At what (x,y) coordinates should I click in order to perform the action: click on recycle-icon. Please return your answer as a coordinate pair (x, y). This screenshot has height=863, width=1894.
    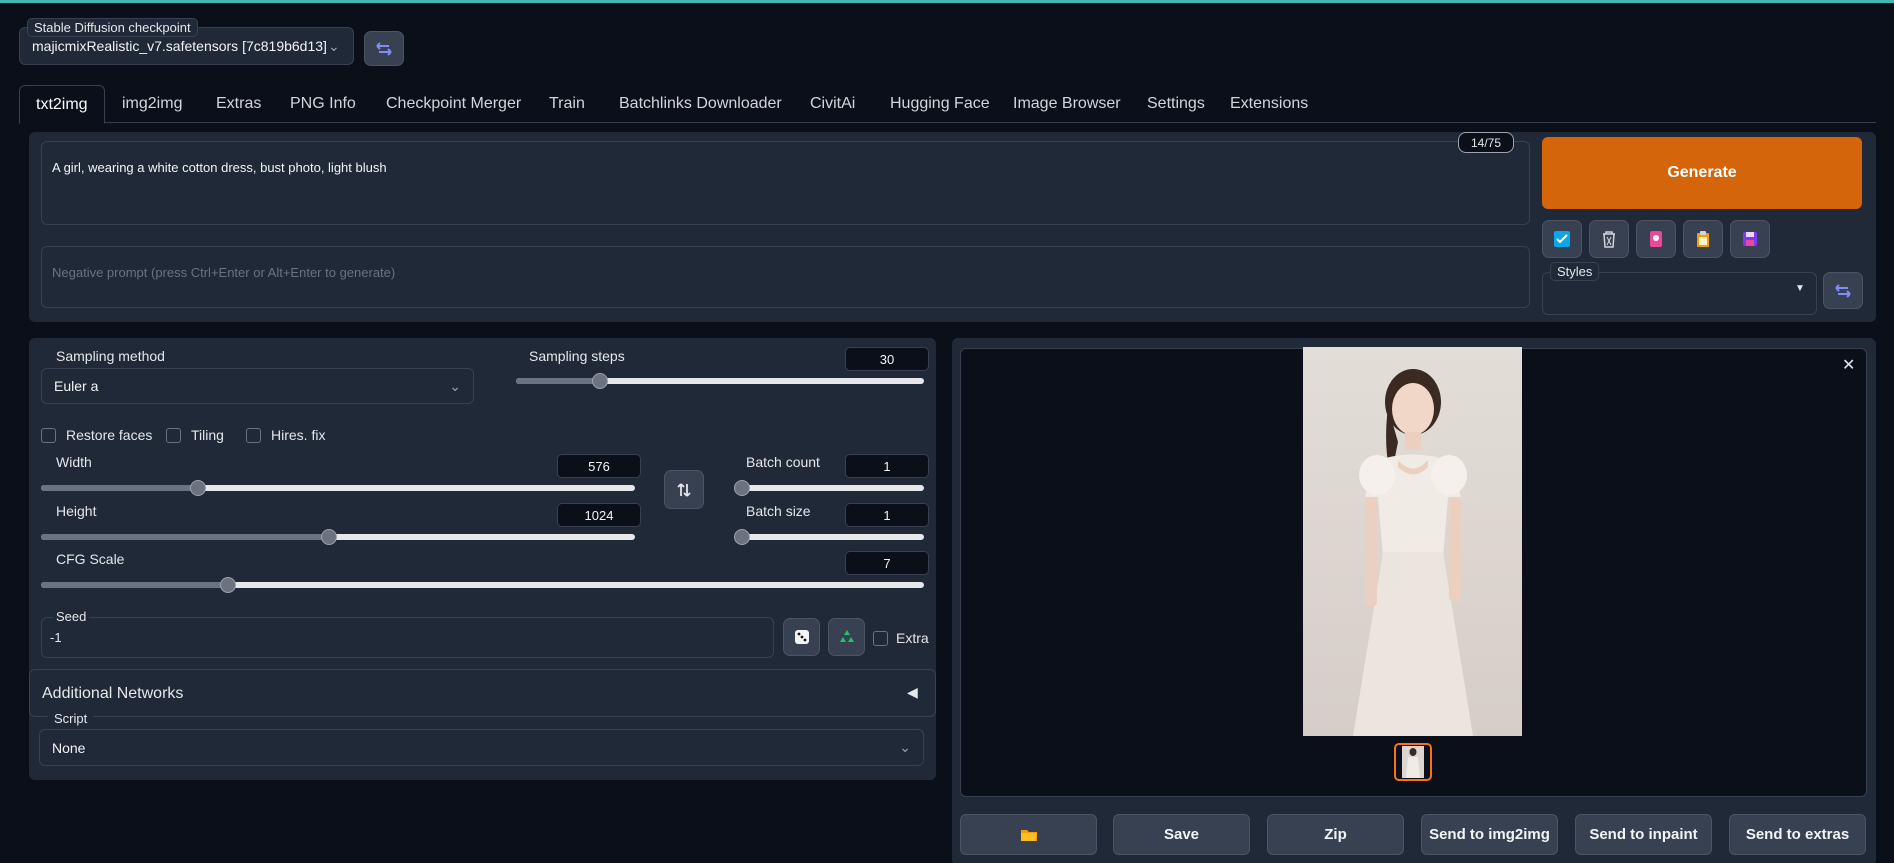
    Looking at the image, I should click on (846, 636).